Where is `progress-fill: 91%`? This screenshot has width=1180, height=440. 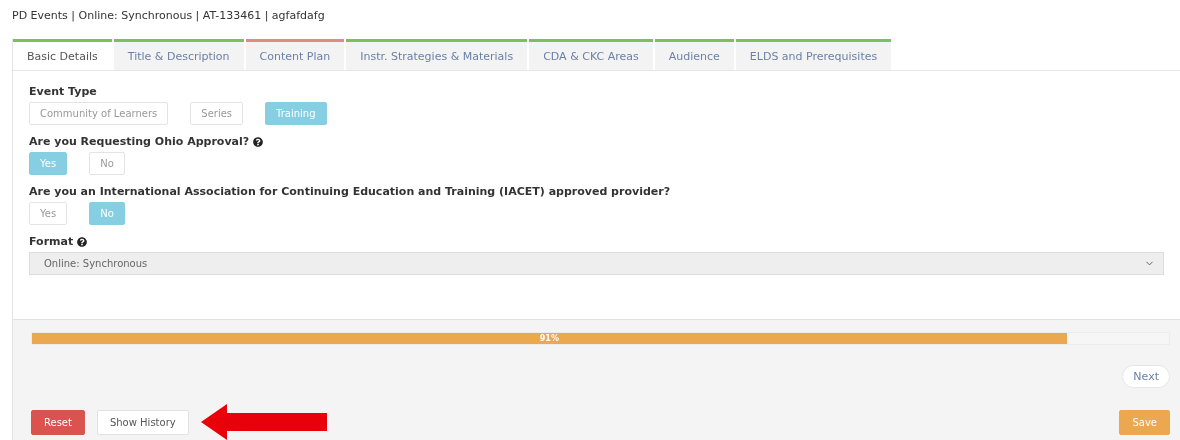
progress-fill: 91% is located at coordinates (549, 338).